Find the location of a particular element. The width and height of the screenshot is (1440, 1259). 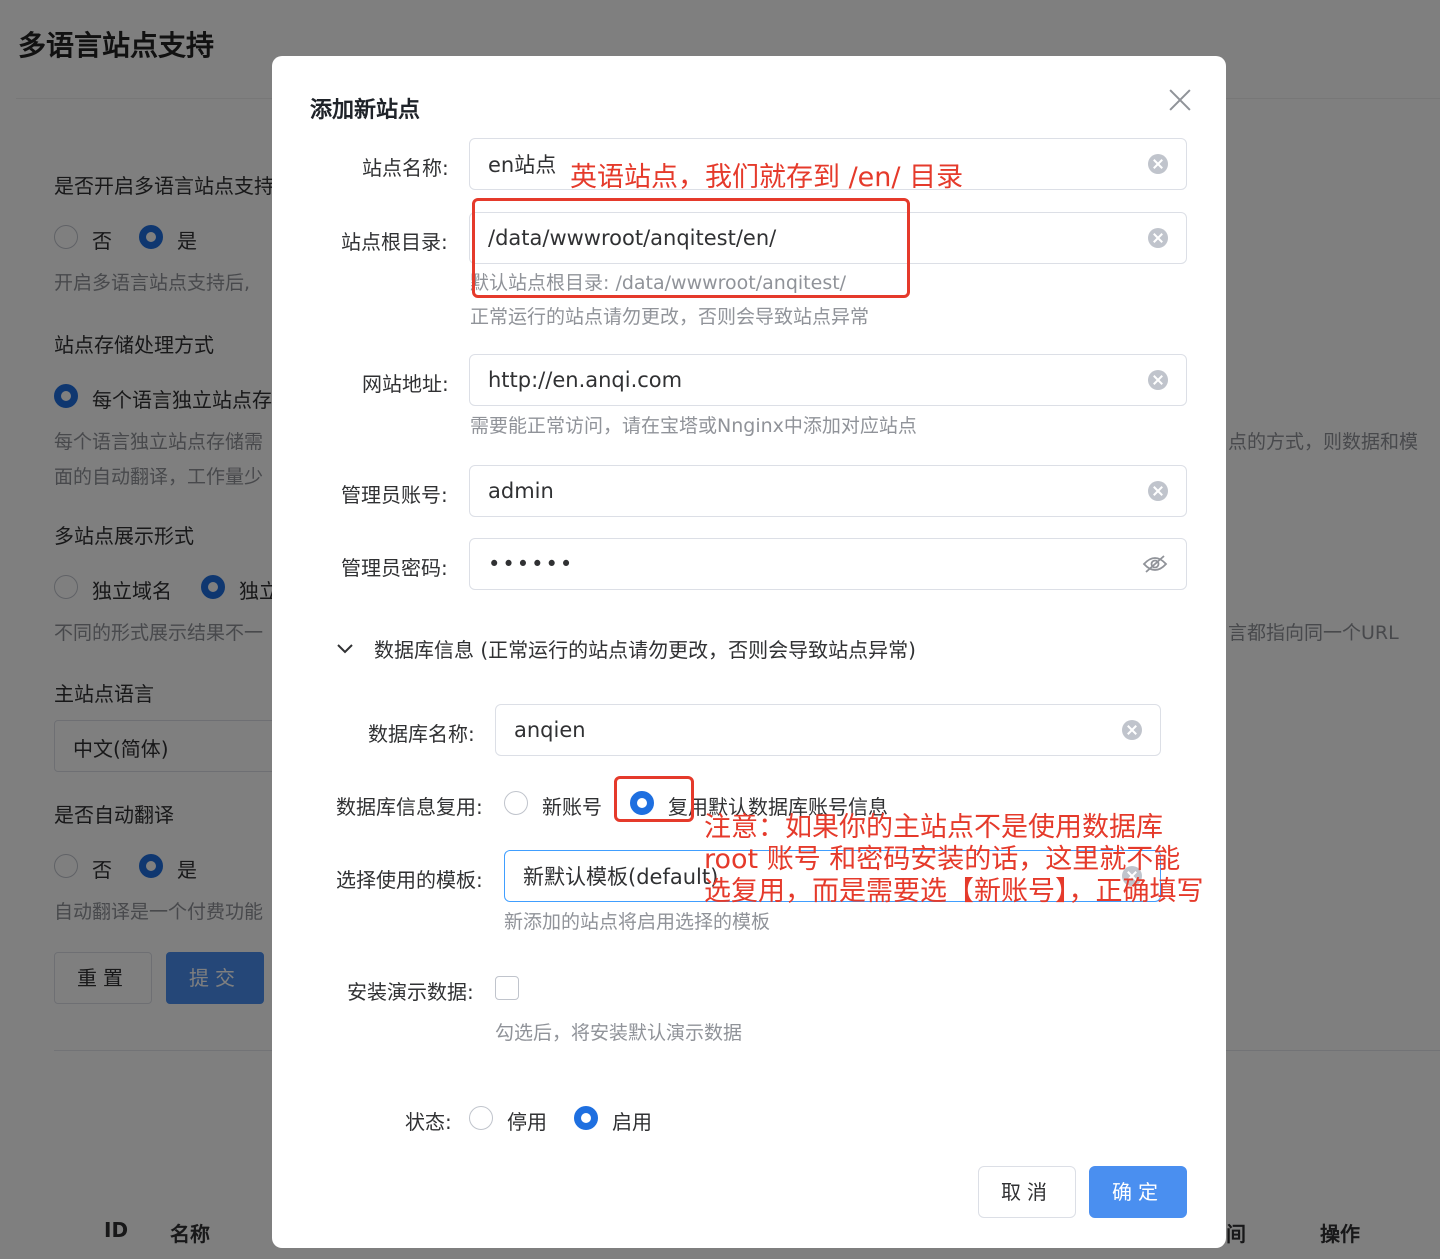

status-off-radio is located at coordinates (481, 1118).